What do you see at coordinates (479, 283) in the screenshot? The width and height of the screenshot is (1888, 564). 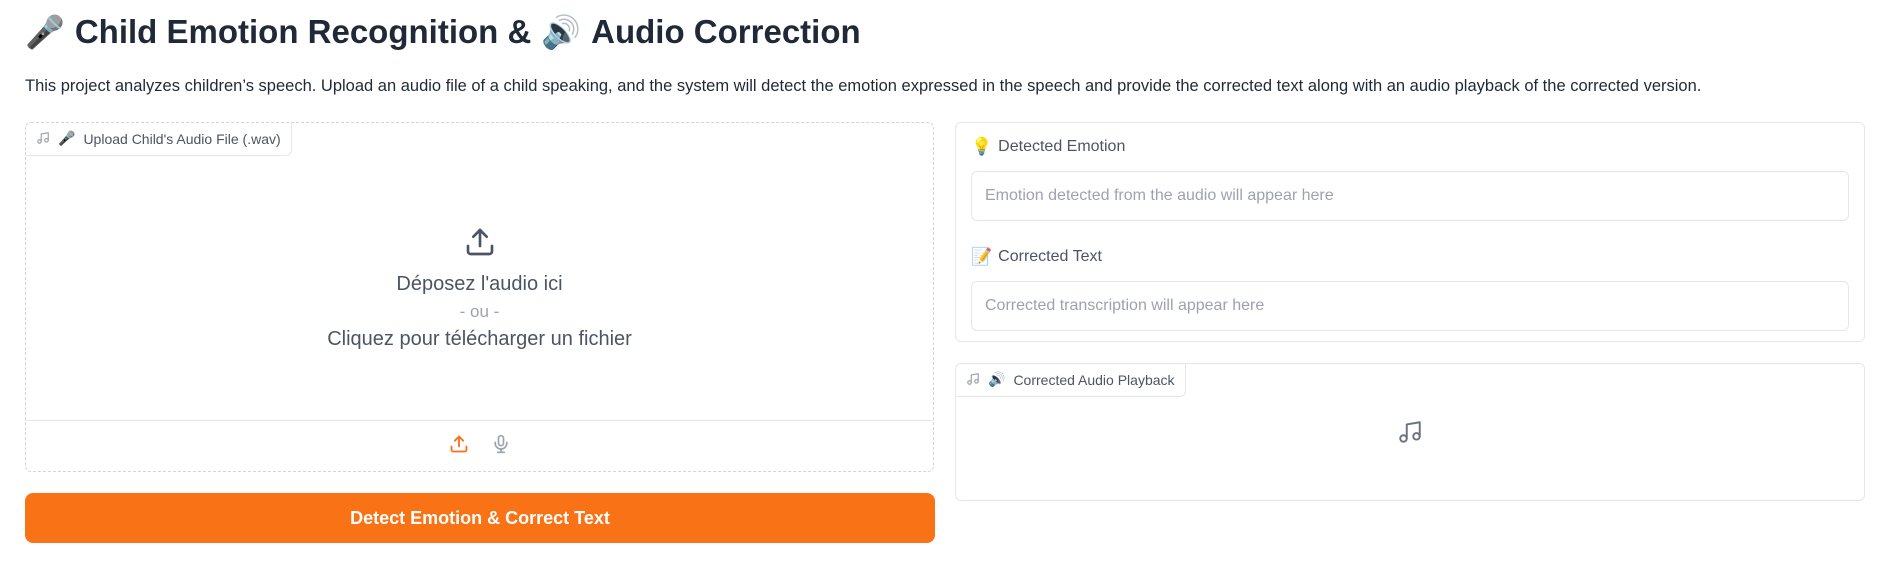 I see `drop-text: Déposez l'audio ici` at bounding box center [479, 283].